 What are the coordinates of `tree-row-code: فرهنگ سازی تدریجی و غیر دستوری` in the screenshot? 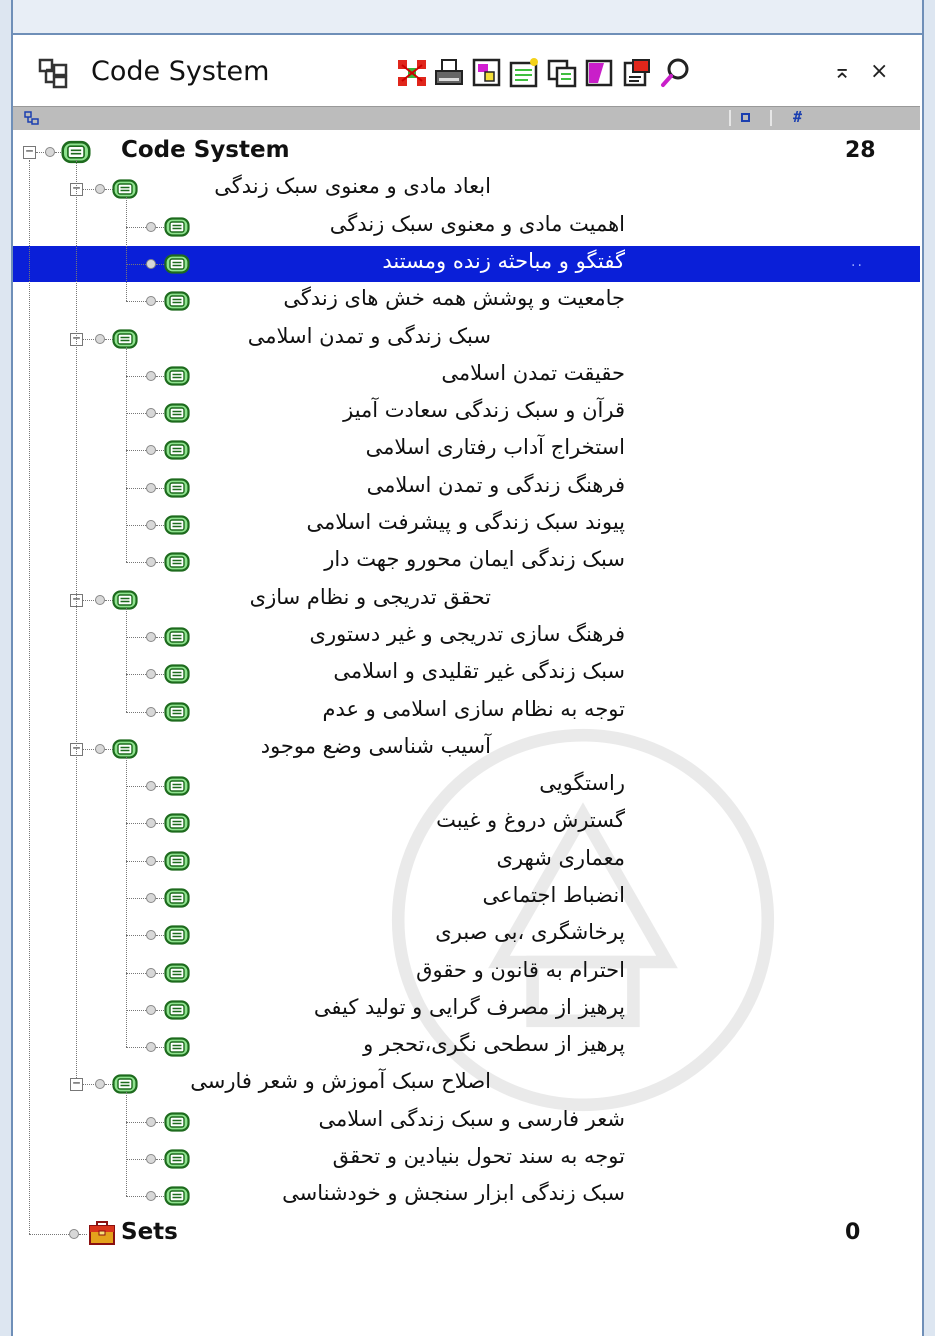 It's located at (466, 637).